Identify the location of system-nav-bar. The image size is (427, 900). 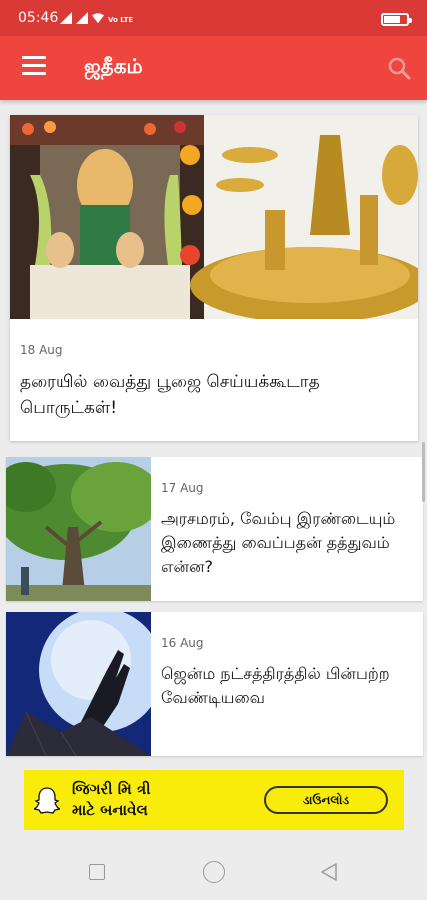
(213, 872).